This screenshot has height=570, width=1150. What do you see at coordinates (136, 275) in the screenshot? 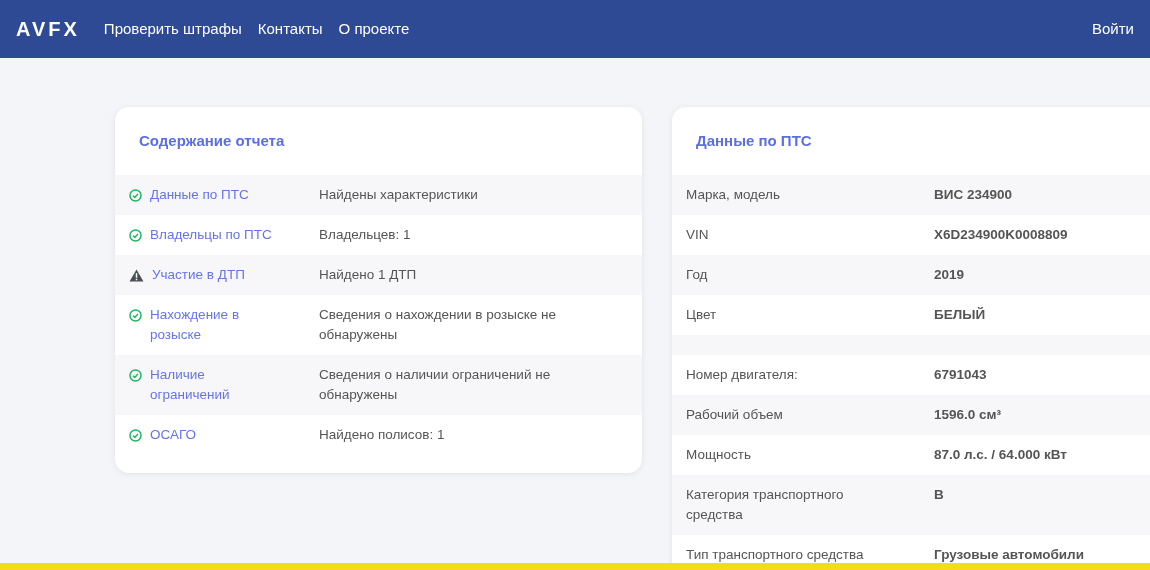
I see `warning-triangle-icon` at bounding box center [136, 275].